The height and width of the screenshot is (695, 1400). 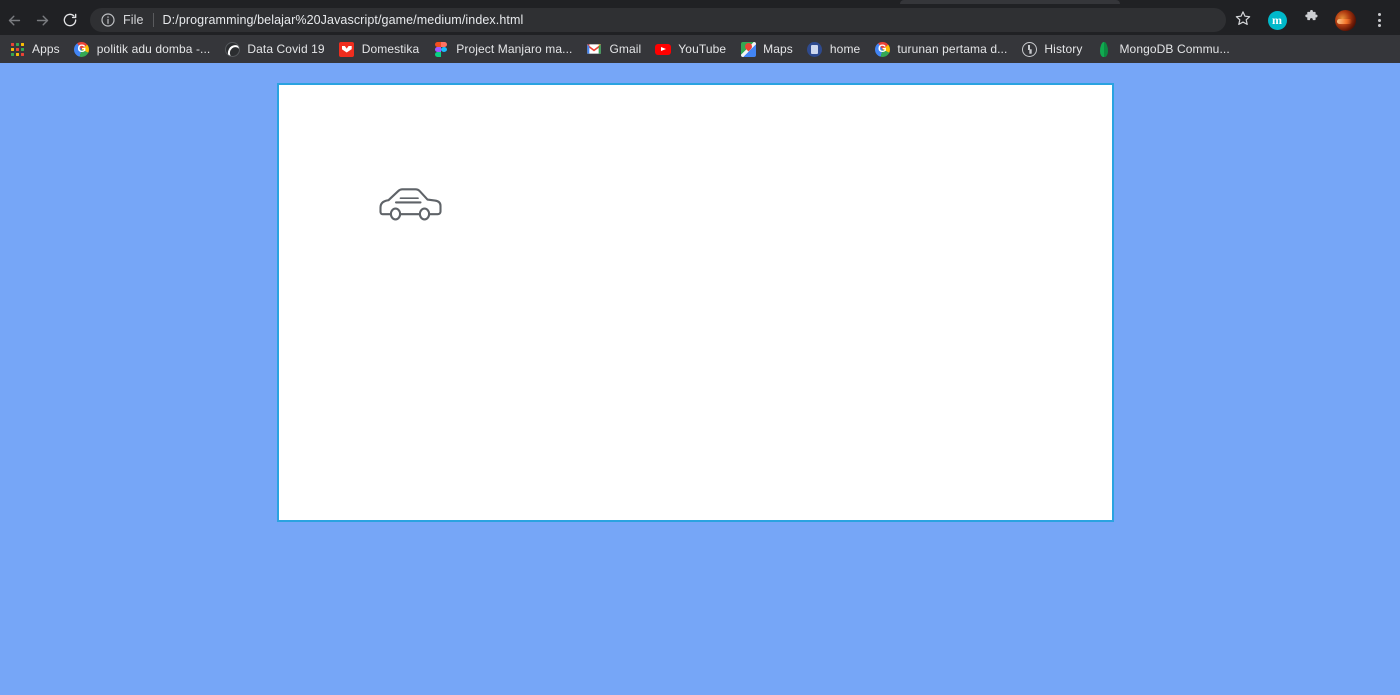 I want to click on bookmark-item-domestika: Domestika, so click(x=381, y=49).